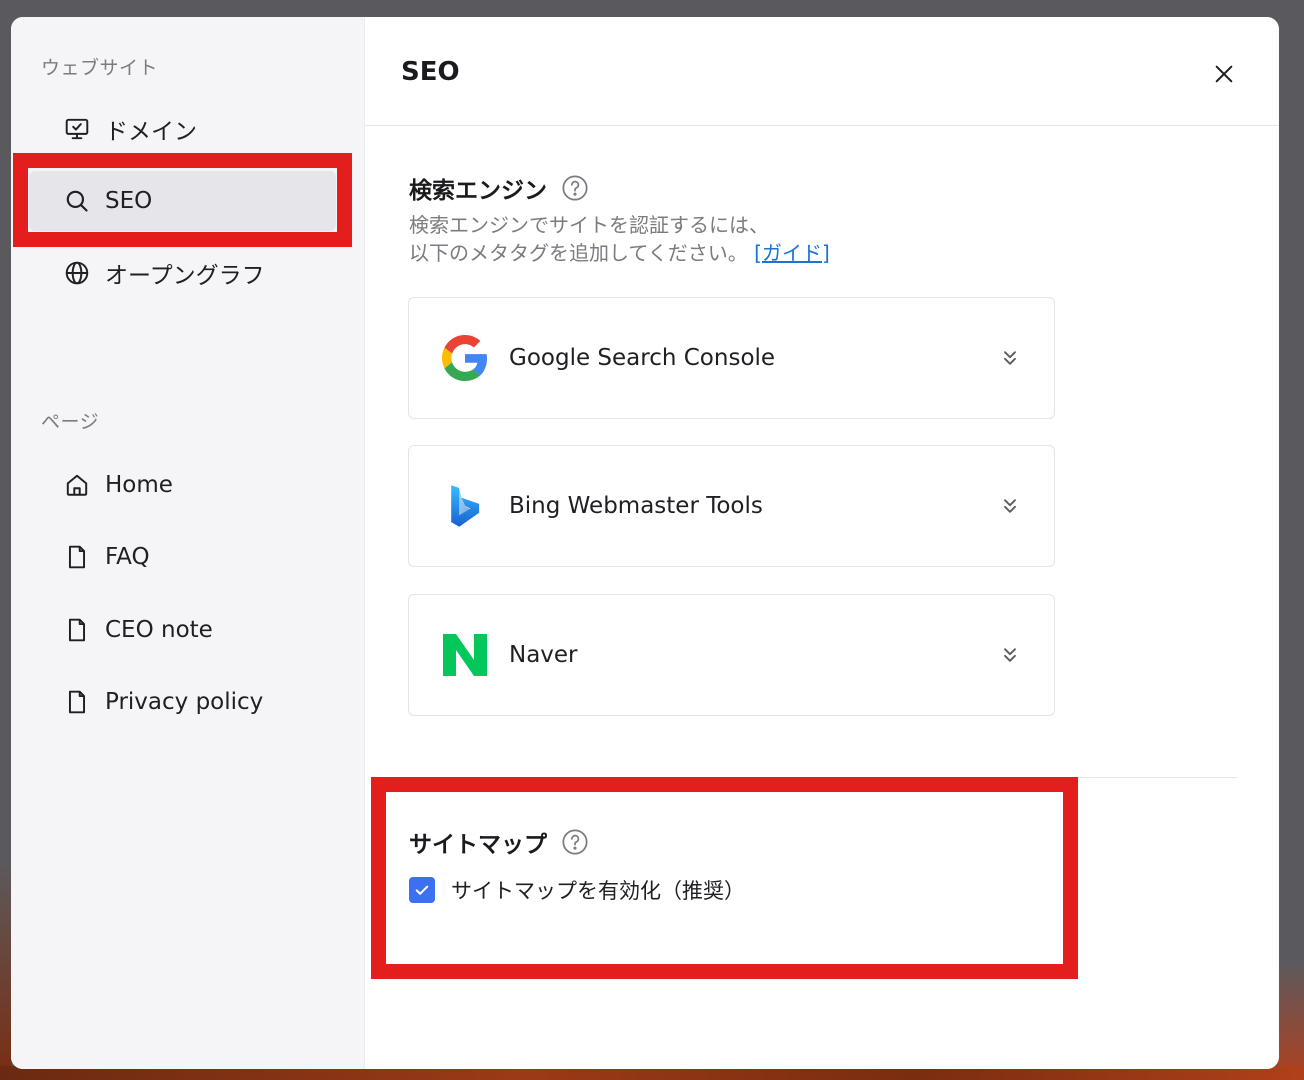  Describe the element at coordinates (139, 485) in the screenshot. I see `sidebar-item-label: Home` at that location.